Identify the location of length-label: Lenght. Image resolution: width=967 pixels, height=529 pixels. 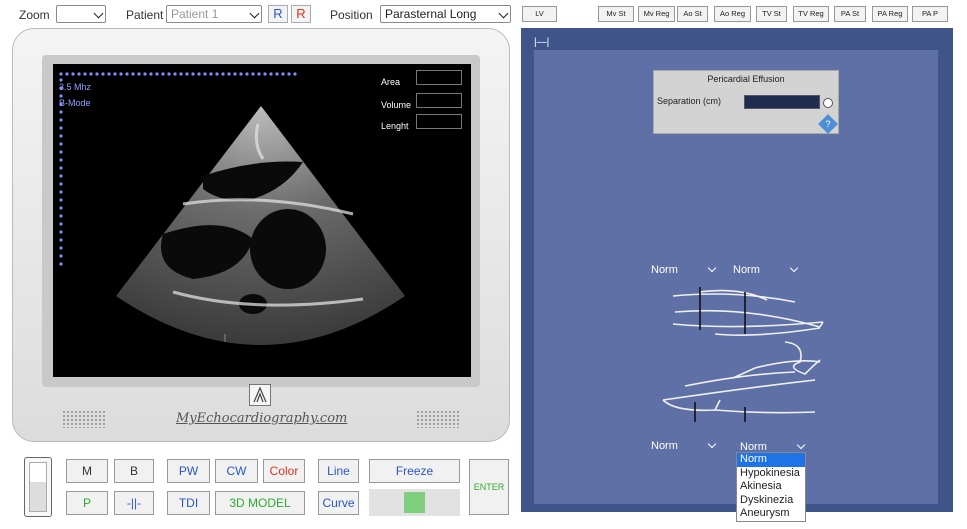
(395, 126).